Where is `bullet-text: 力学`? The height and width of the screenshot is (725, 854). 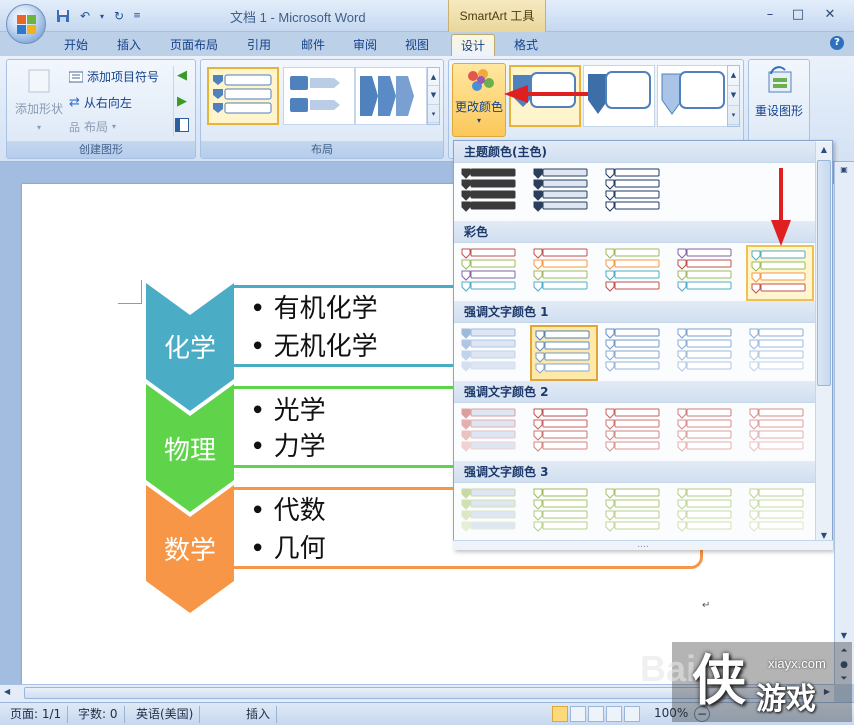
bullet-text: 力学 is located at coordinates (299, 447).